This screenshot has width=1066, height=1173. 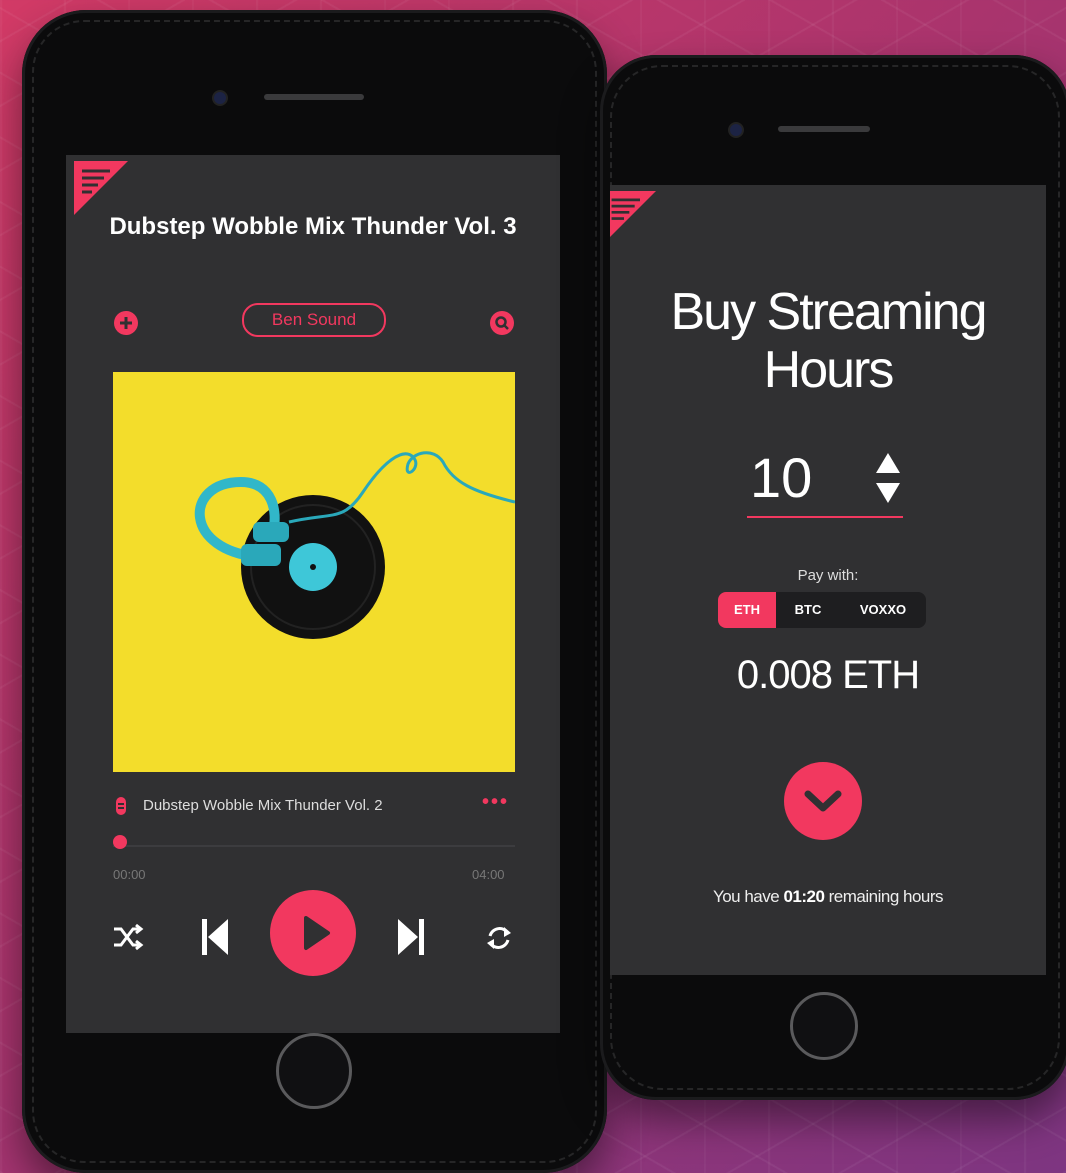 I want to click on track-title: Dubstep Wobble Mix Thunder Vol. 3, so click(x=313, y=226).